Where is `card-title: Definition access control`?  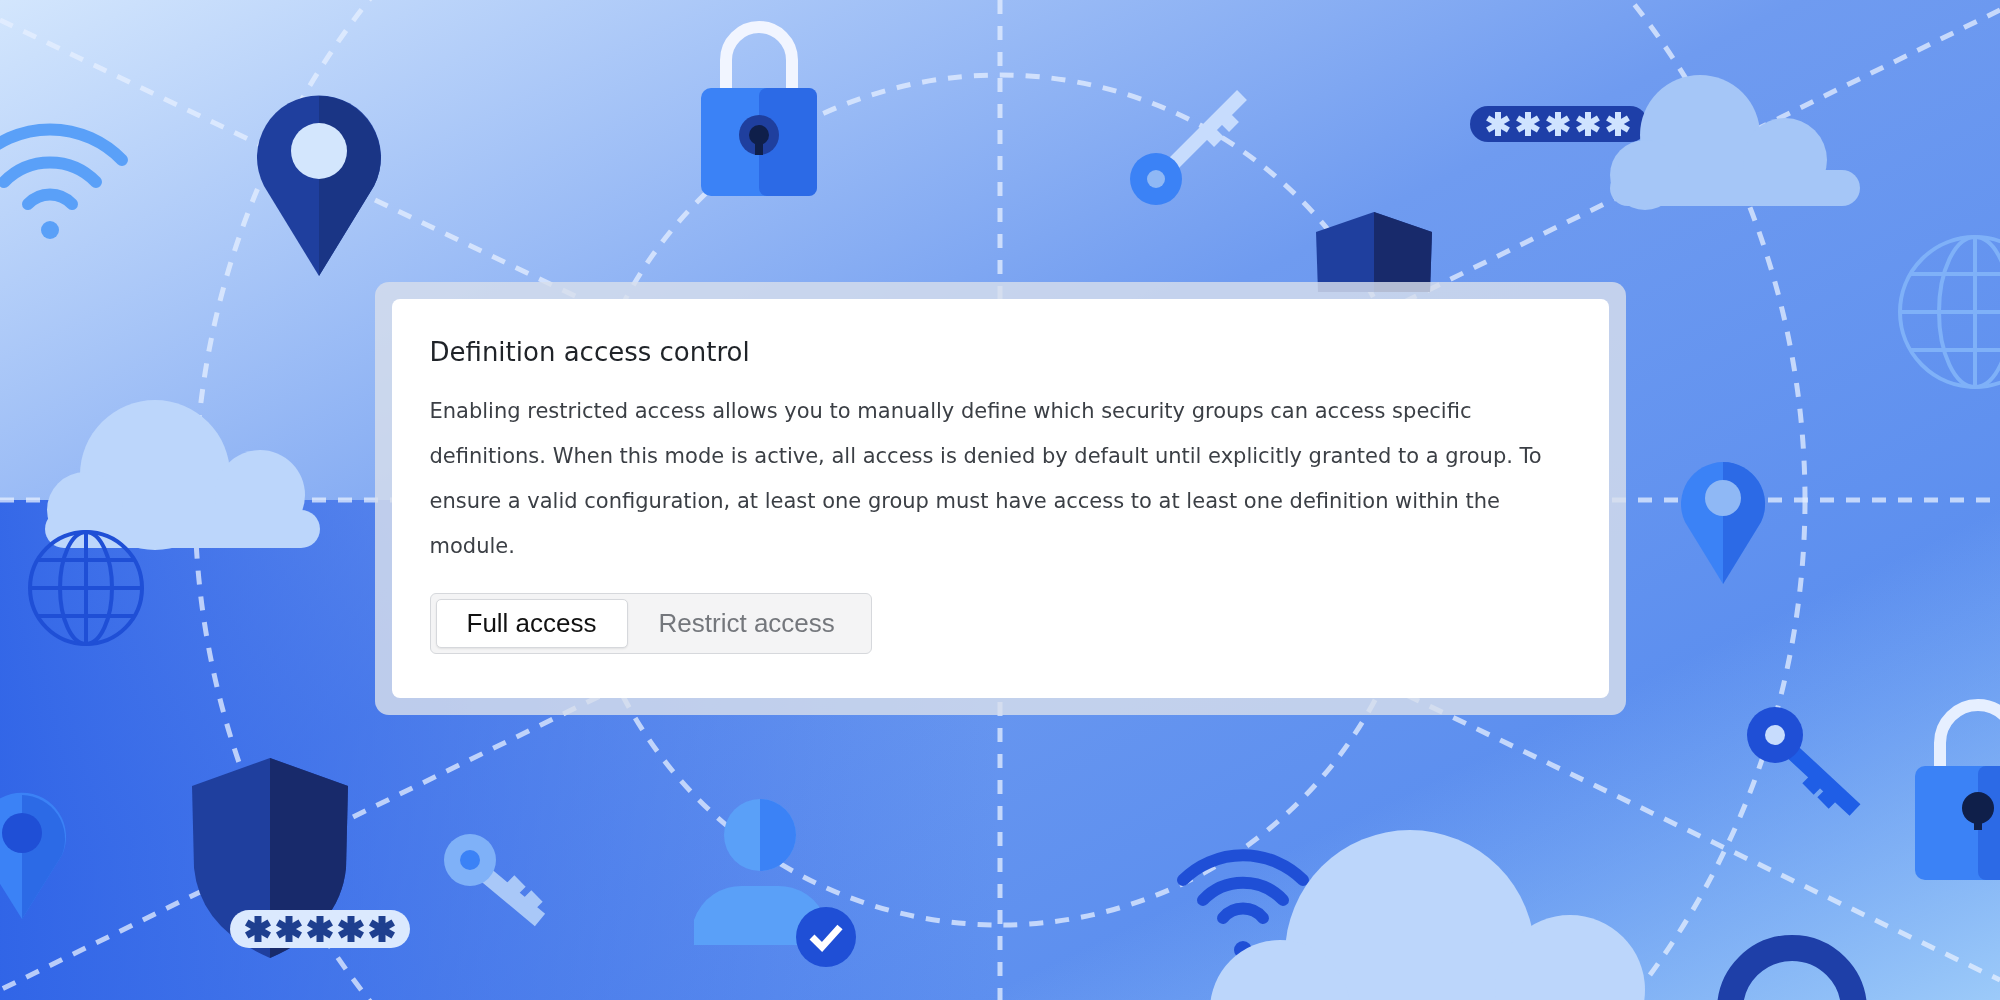
card-title: Definition access control is located at coordinates (590, 351).